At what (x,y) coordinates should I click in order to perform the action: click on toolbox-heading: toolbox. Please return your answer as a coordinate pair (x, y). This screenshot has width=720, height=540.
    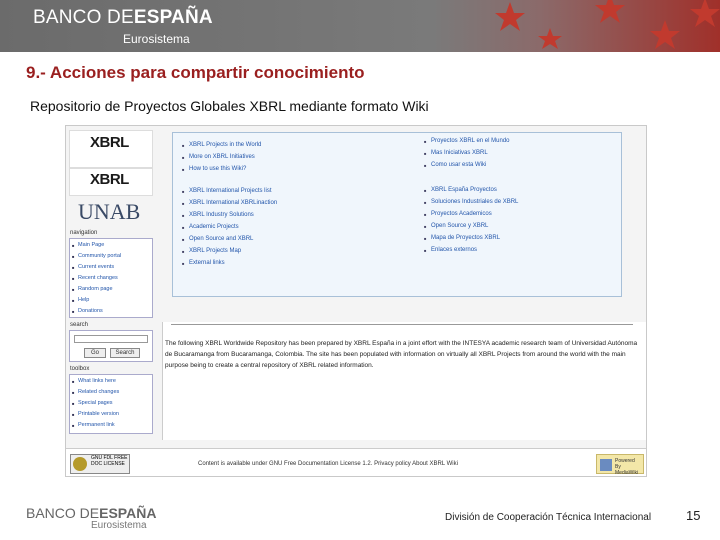
    Looking at the image, I should click on (80, 369).